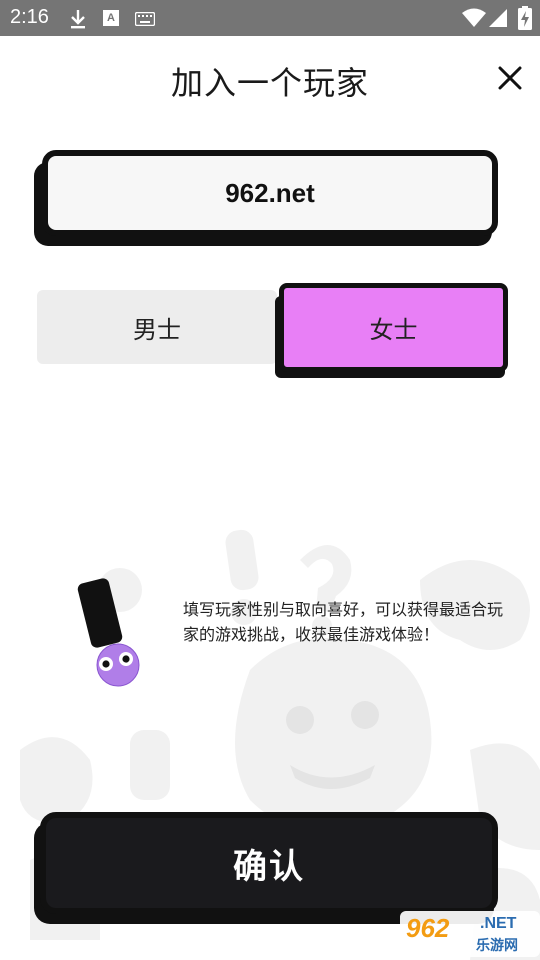 The height and width of the screenshot is (960, 540). Describe the element at coordinates (111, 18) in the screenshot. I see `font-a-icon: A` at that location.